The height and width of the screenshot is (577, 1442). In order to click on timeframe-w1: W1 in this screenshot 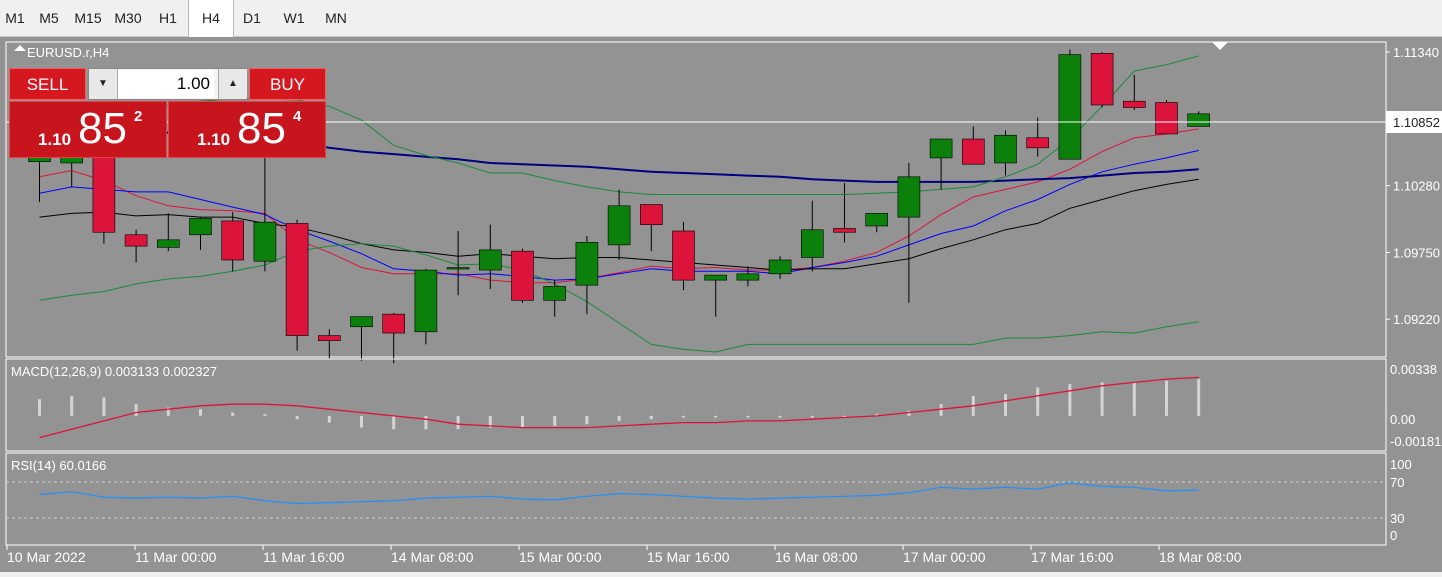, I will do `click(294, 18)`.